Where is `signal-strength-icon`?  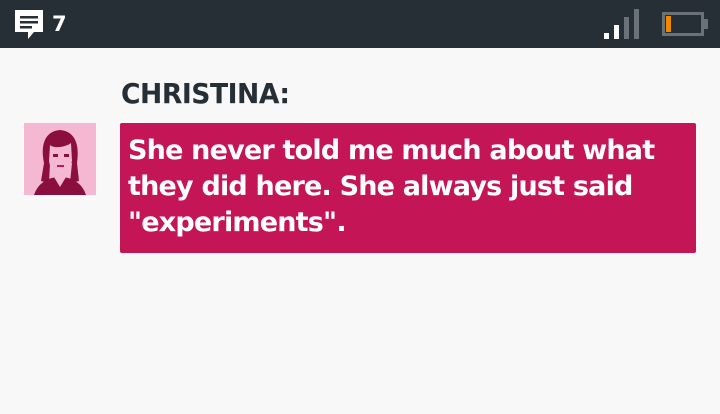
signal-strength-icon is located at coordinates (621, 24).